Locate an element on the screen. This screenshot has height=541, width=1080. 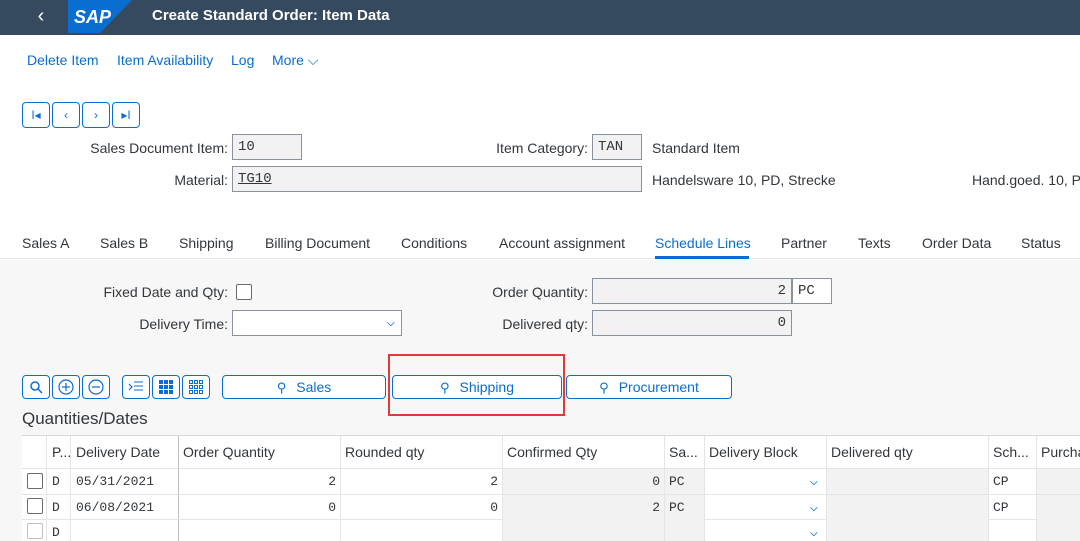
zoom-details-button is located at coordinates (36, 387).